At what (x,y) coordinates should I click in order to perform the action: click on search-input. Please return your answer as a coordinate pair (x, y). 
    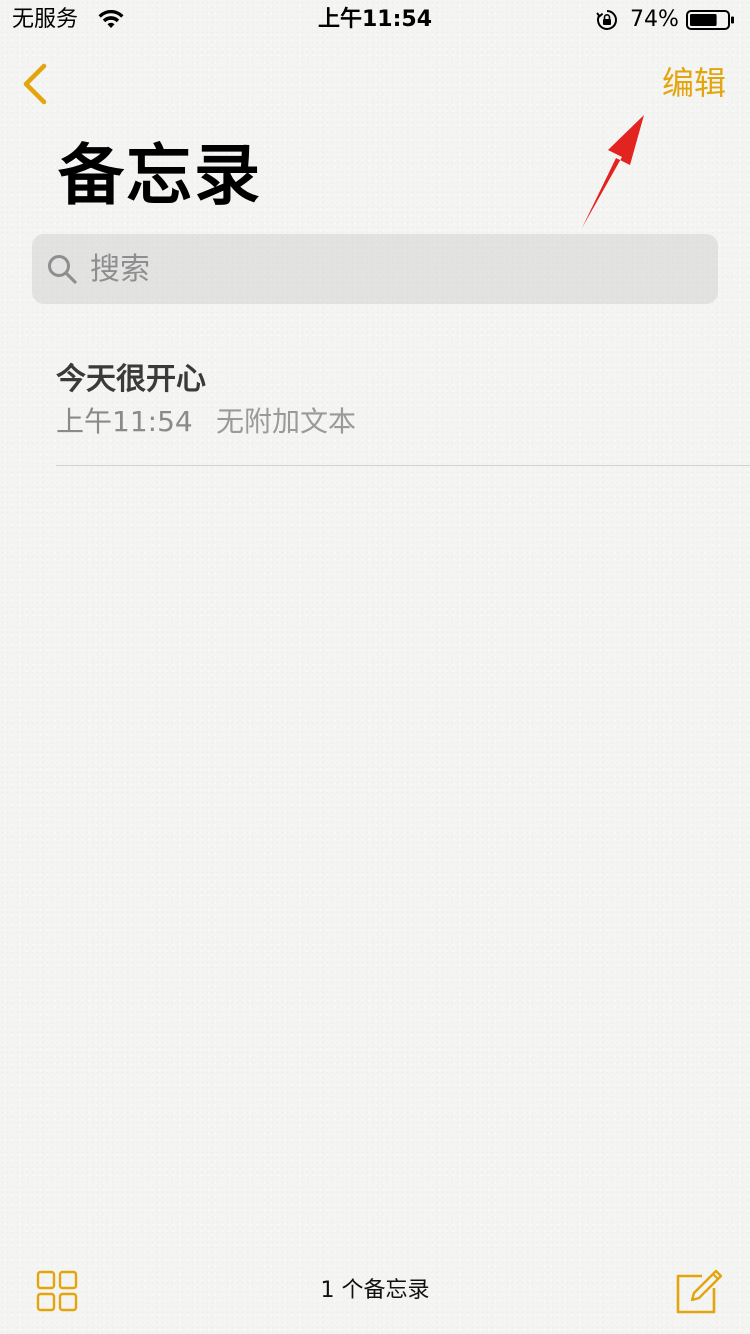
    Looking at the image, I should click on (390, 269).